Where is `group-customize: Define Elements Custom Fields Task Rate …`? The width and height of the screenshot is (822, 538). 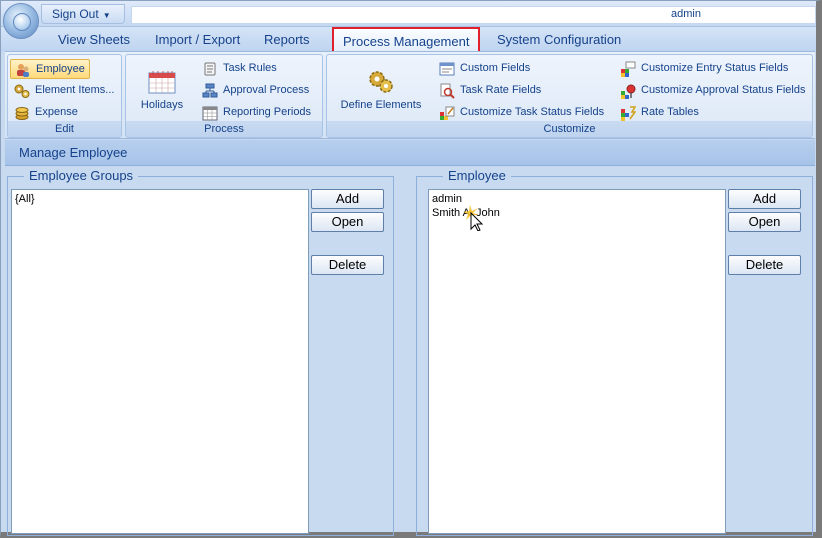
group-customize: Define Elements Custom Fields Task Rate … is located at coordinates (569, 96).